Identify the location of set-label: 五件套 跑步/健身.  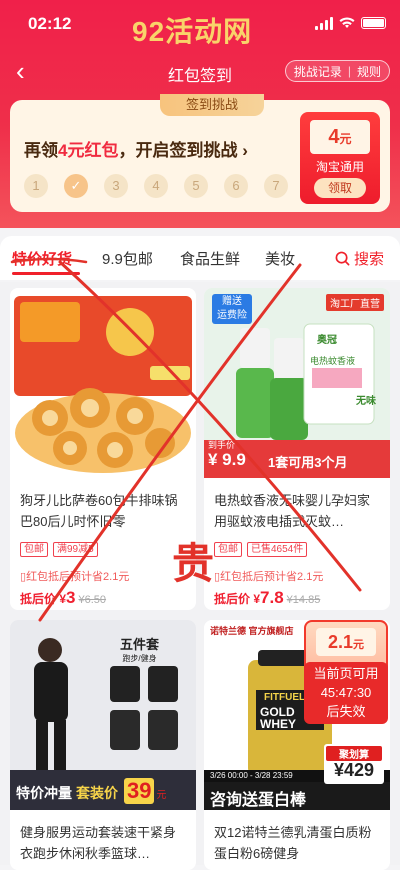
(140, 650).